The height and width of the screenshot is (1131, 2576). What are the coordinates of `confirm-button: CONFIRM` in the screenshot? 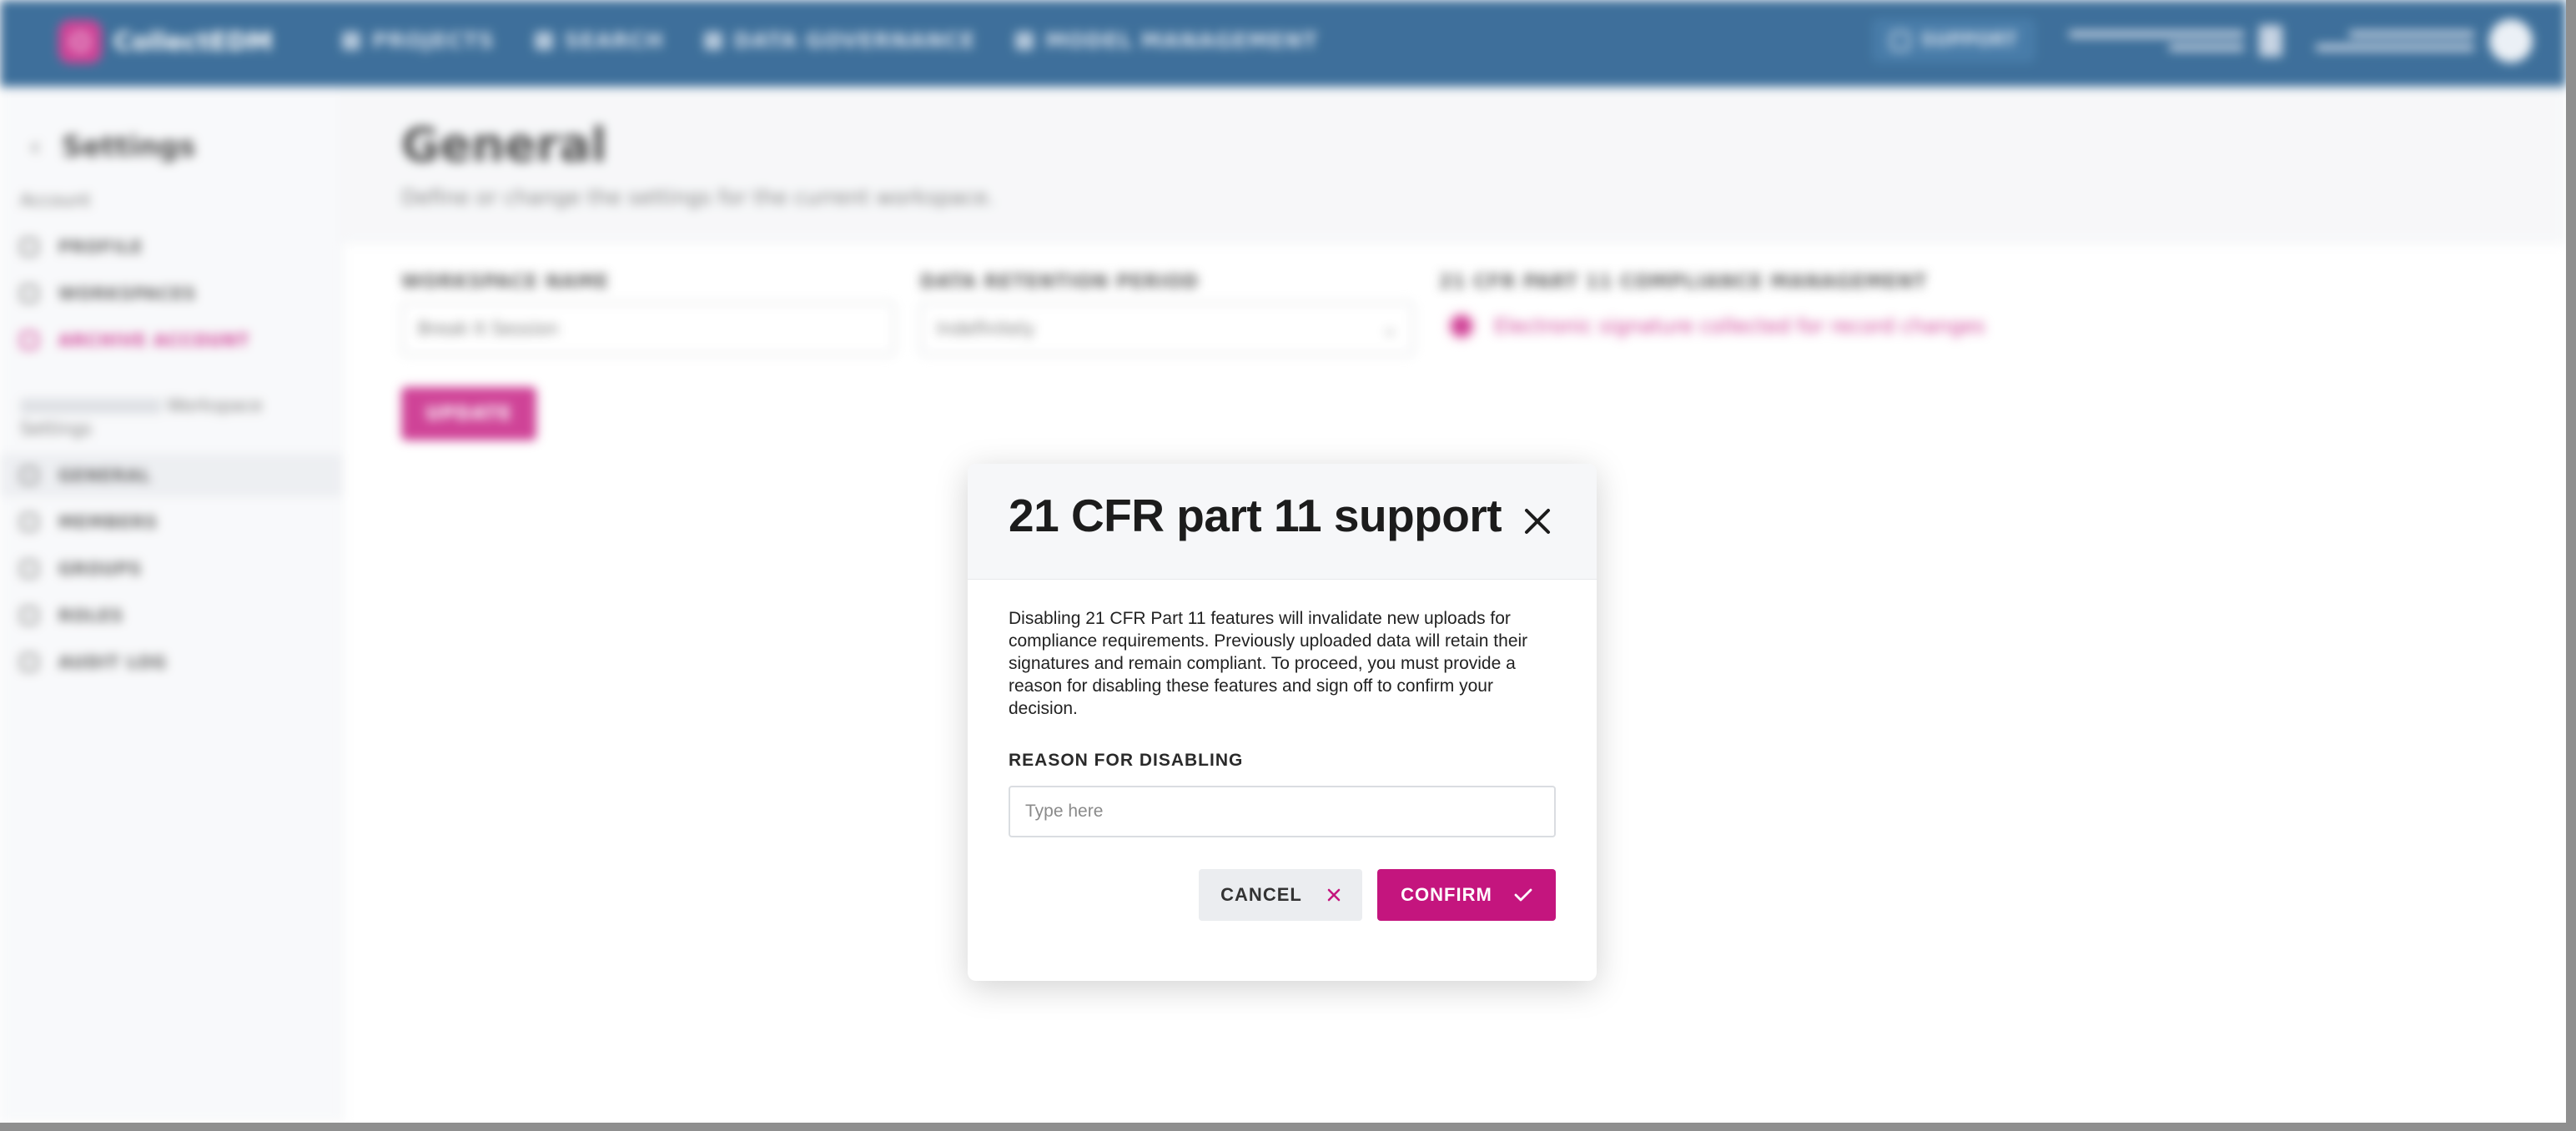 It's located at (1466, 895).